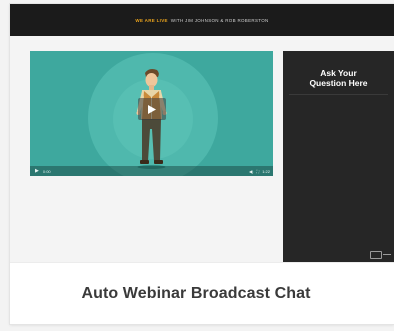 The image size is (394, 331). I want to click on chat-heading-line1: Ask Your, so click(338, 73).